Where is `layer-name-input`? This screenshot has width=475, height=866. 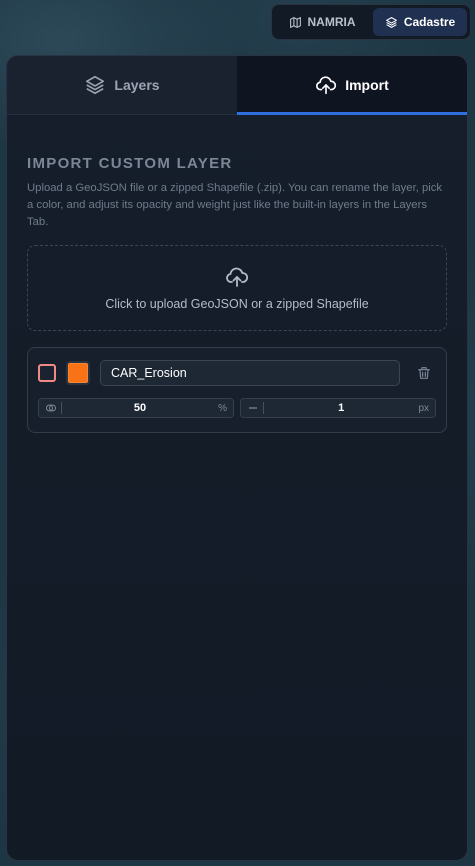 layer-name-input is located at coordinates (250, 373).